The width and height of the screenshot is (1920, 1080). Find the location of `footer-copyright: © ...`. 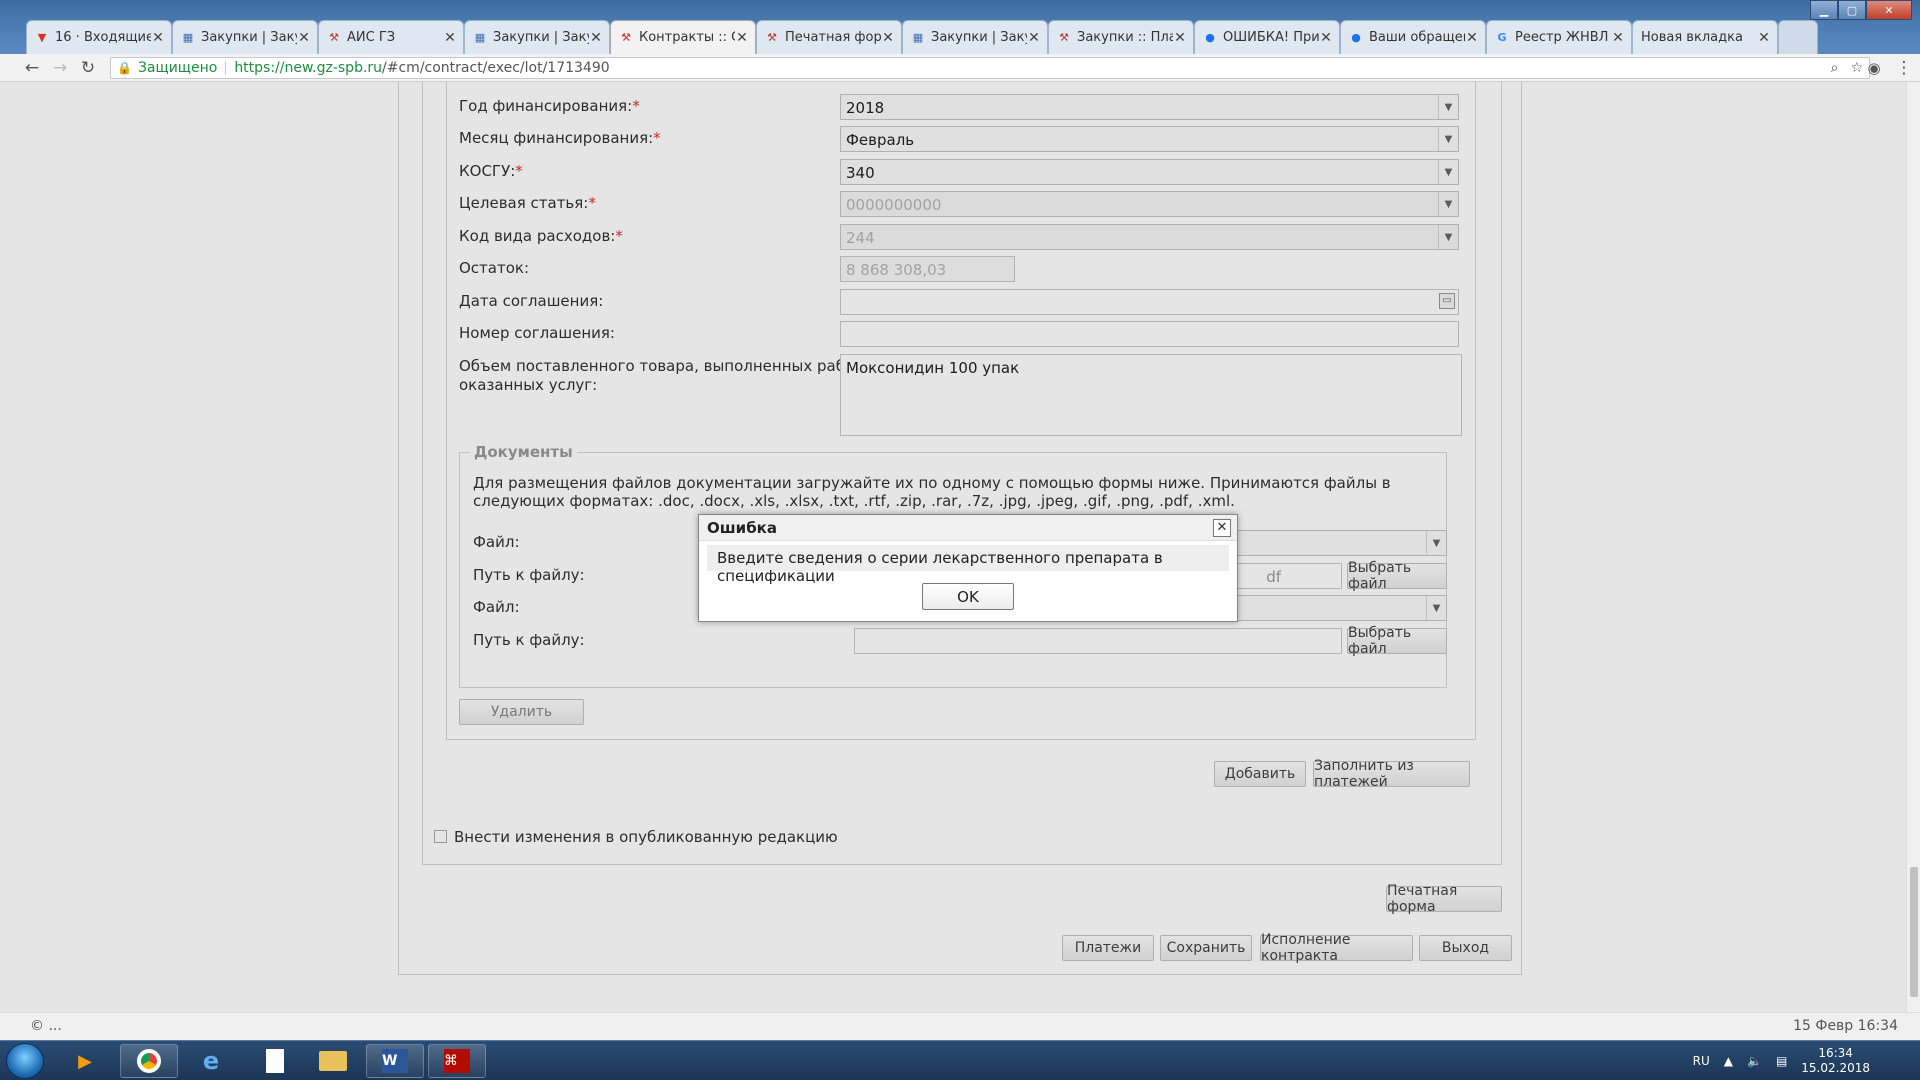

footer-copyright: © ... is located at coordinates (46, 1026).